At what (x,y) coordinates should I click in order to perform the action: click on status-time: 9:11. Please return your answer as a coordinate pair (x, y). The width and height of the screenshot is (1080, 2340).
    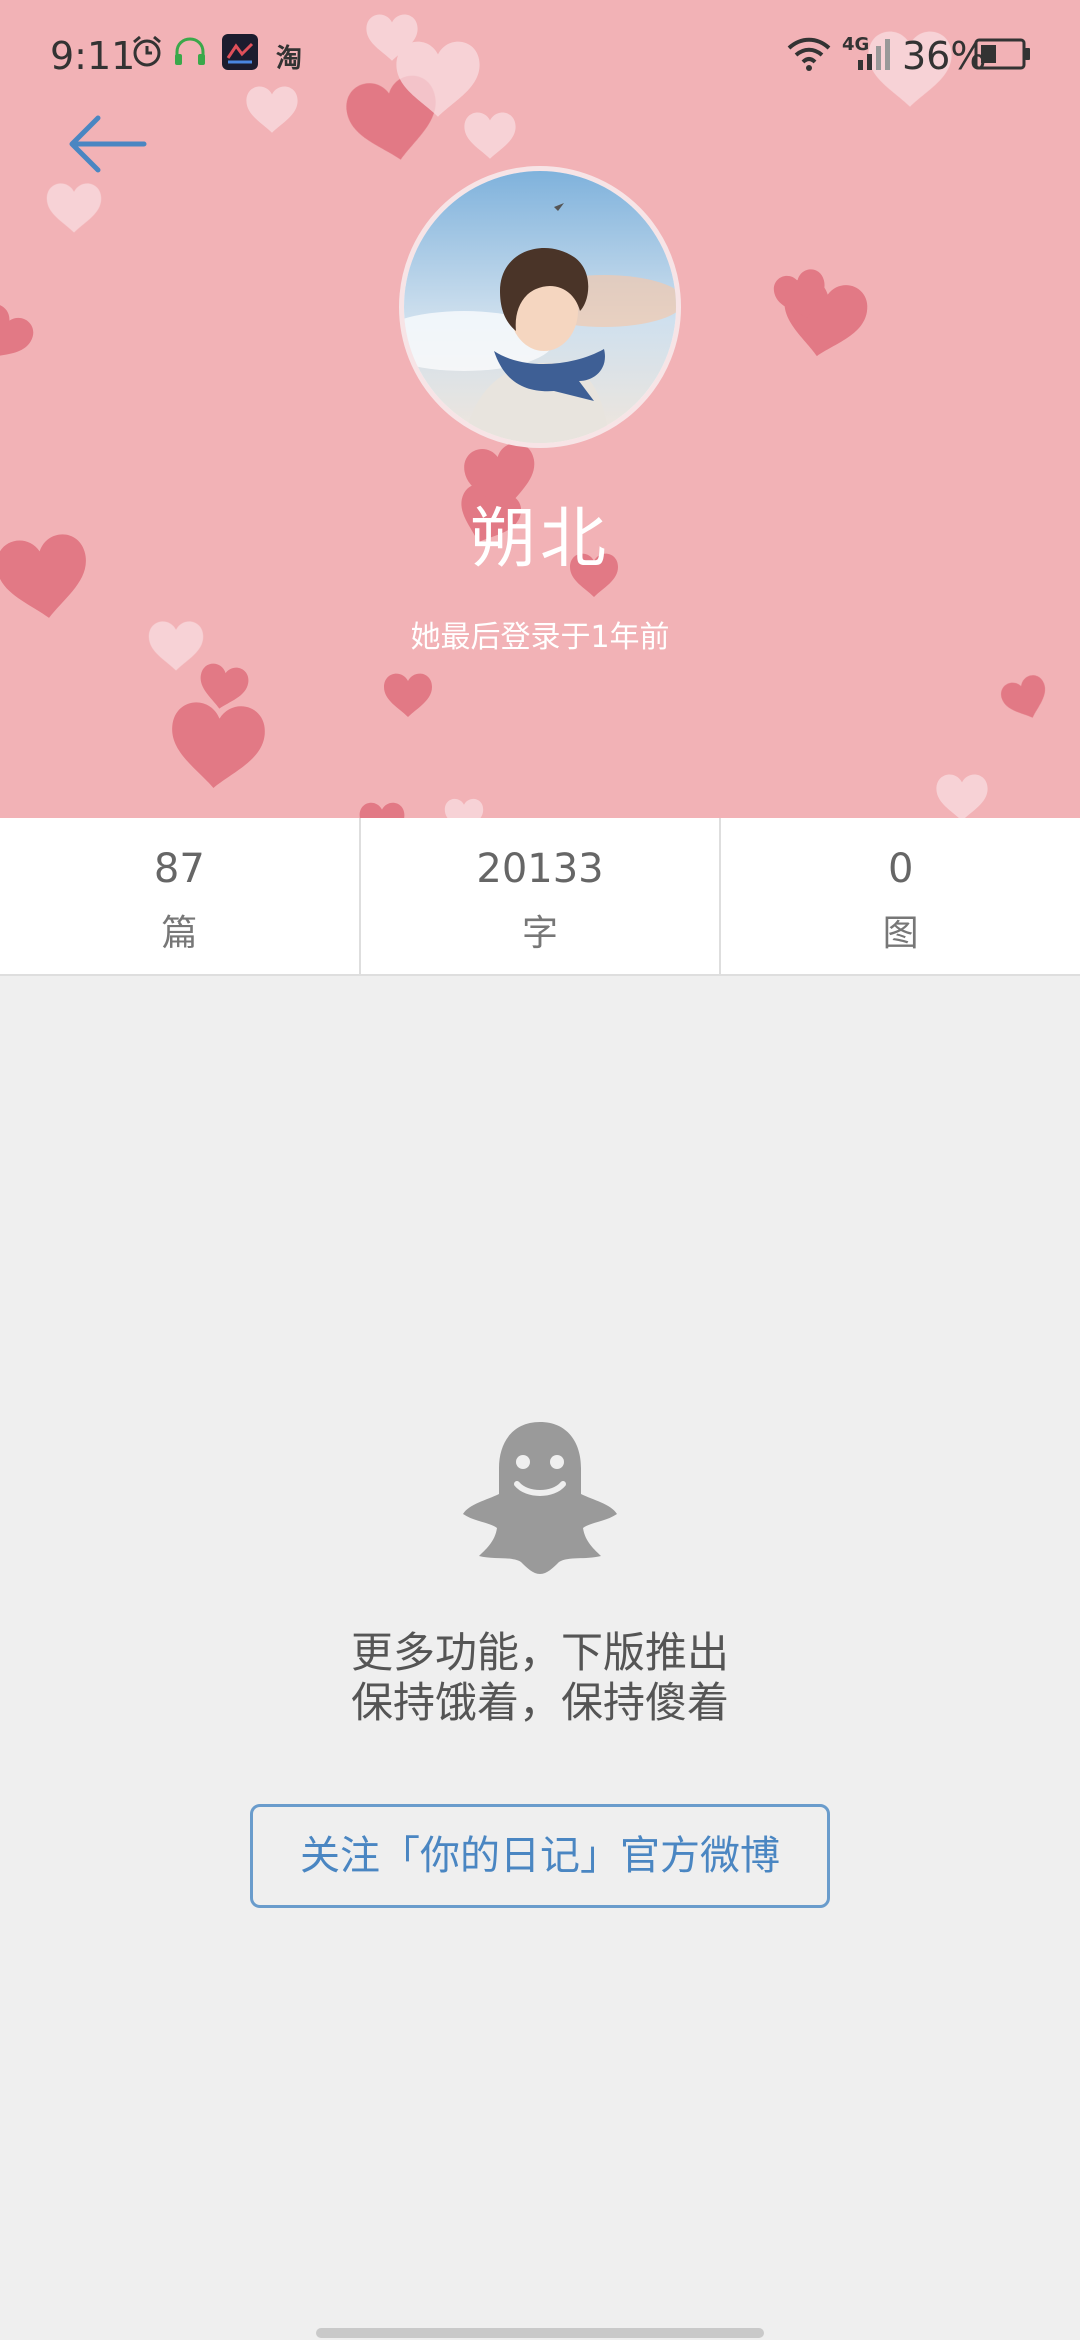
    Looking at the image, I should click on (93, 56).